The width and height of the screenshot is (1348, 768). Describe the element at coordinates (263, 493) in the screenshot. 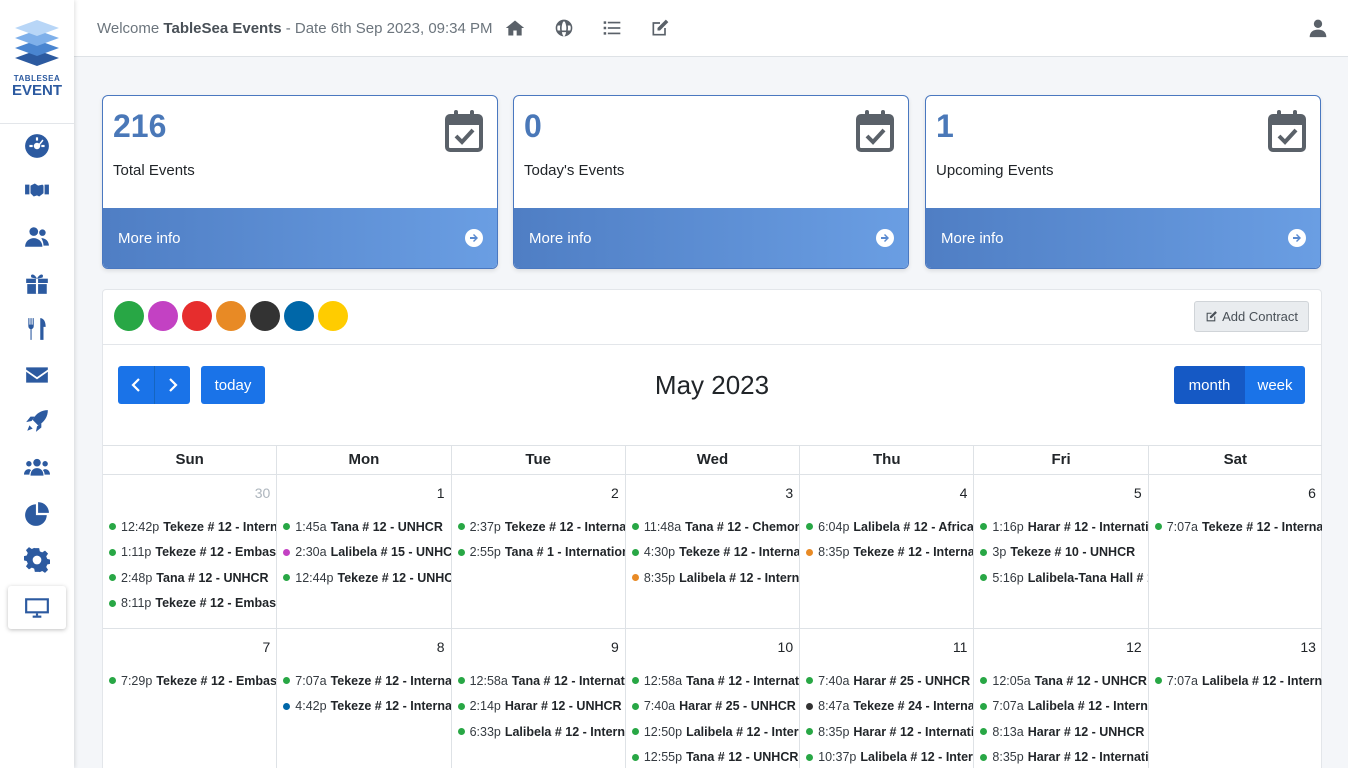

I see `day-number: 30` at that location.